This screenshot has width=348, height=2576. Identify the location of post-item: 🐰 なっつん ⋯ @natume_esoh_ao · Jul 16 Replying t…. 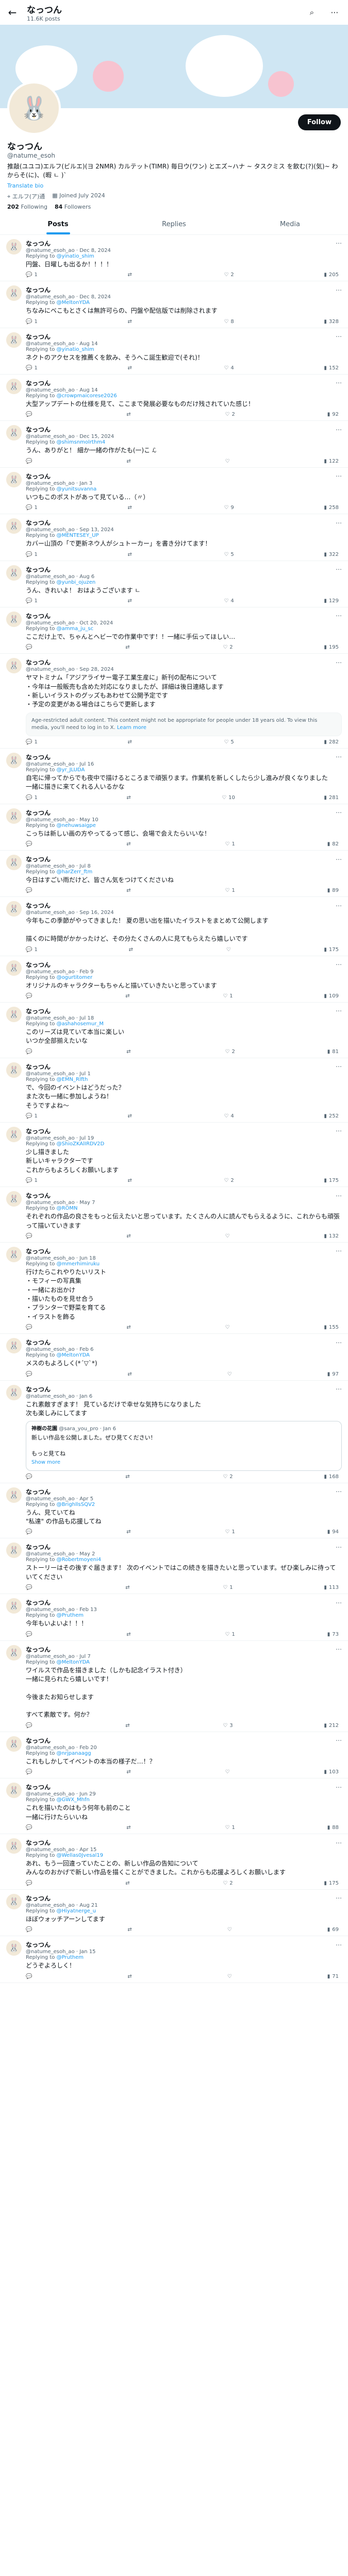
(174, 776).